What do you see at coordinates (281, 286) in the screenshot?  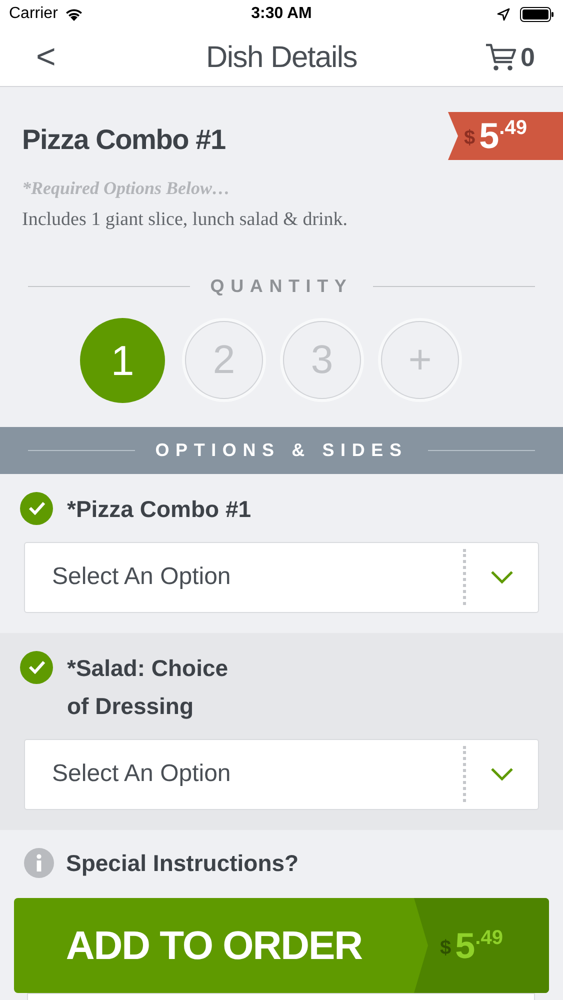 I see `quantity-heading: QUANTITY` at bounding box center [281, 286].